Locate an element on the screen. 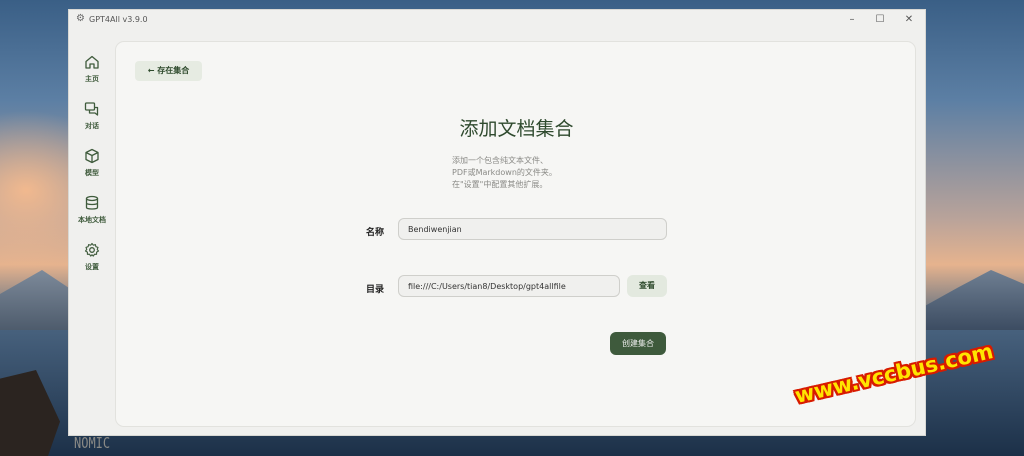 This screenshot has width=1024, height=456. description-line: 在"设置"中配置其他扩展。 is located at coordinates (500, 184).